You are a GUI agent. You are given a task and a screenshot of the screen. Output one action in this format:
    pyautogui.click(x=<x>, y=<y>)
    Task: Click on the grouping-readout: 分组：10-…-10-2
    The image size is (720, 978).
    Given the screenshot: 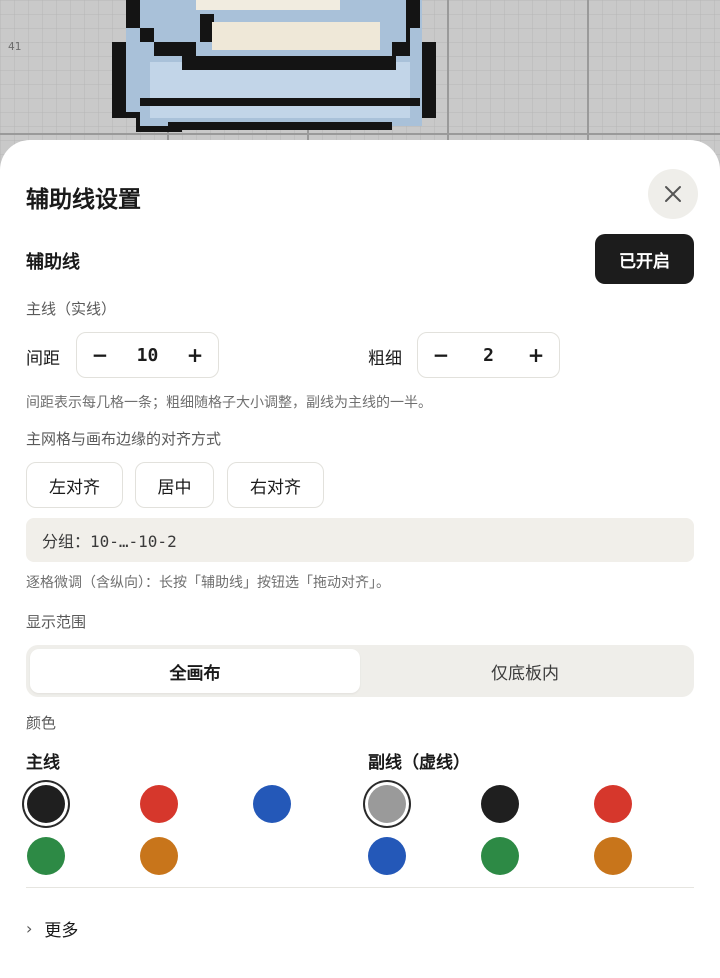 What is the action you would take?
    pyautogui.click(x=360, y=540)
    